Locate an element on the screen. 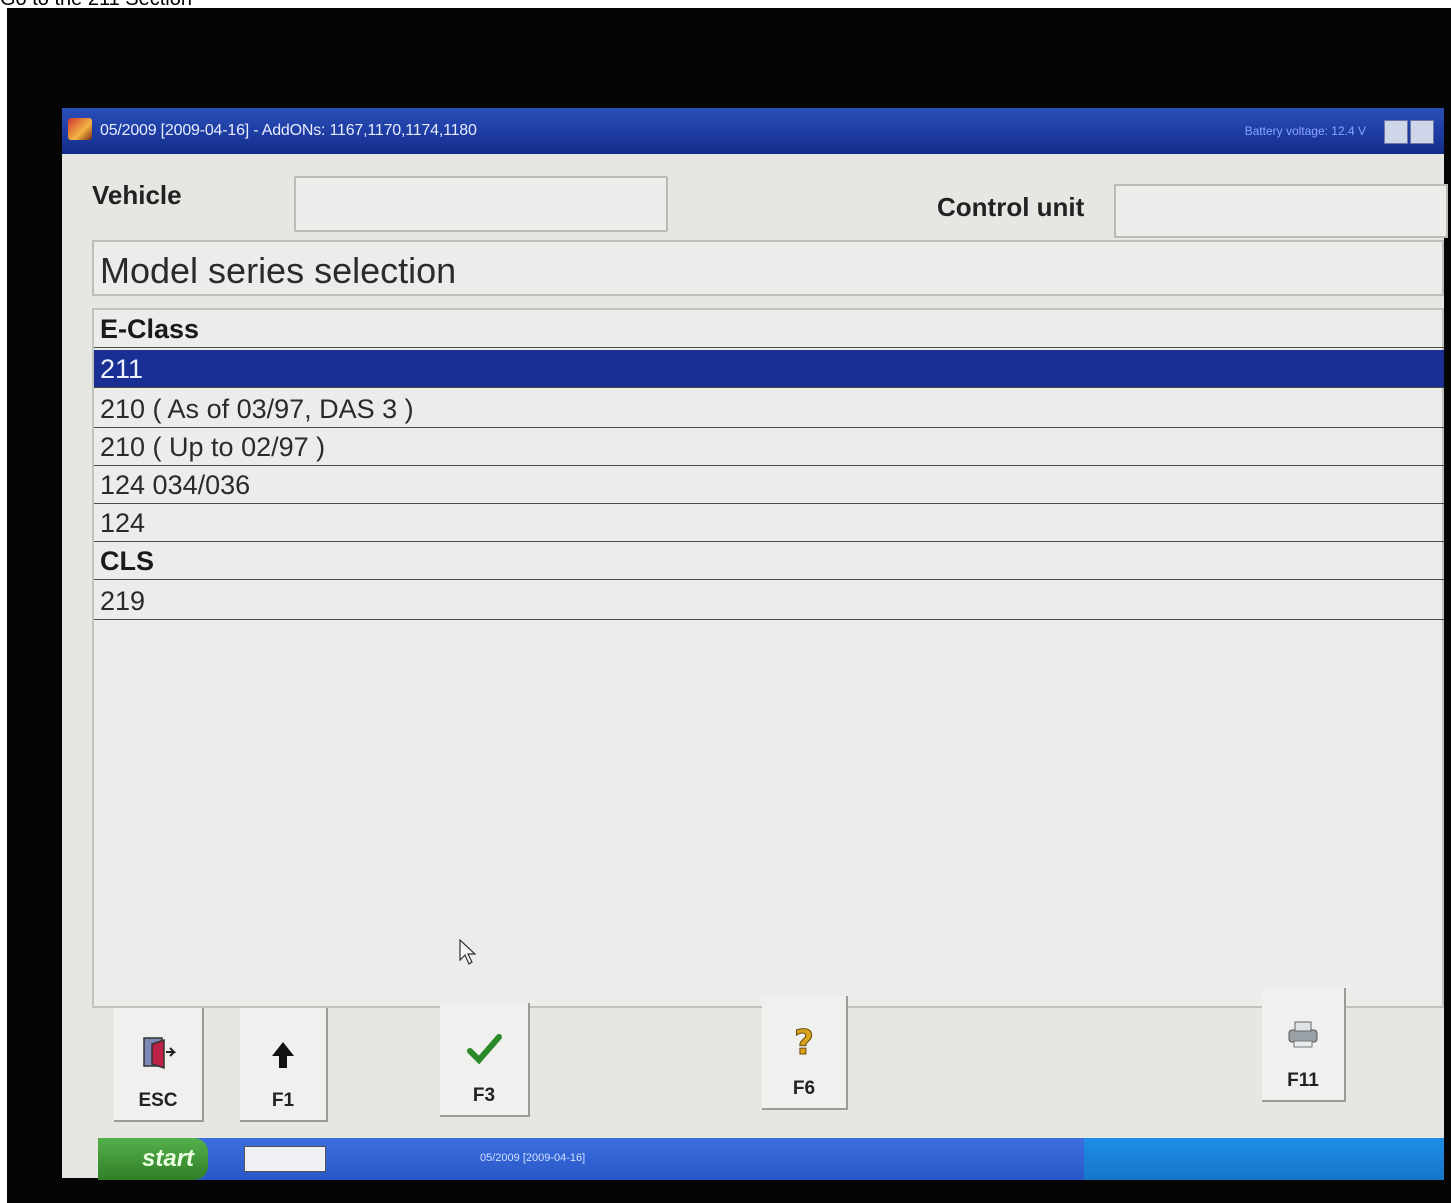 The height and width of the screenshot is (1203, 1451). help-question-icon: ? is located at coordinates (804, 1043).